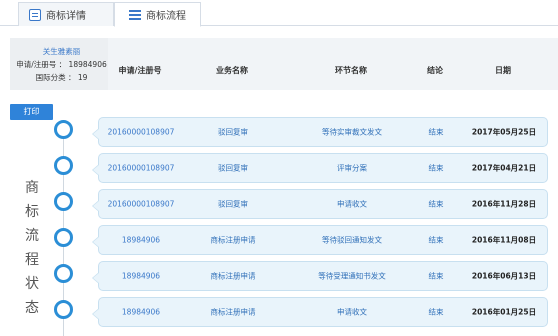 The width and height of the screenshot is (558, 336). I want to click on date: 2017年04月21日, so click(504, 168).